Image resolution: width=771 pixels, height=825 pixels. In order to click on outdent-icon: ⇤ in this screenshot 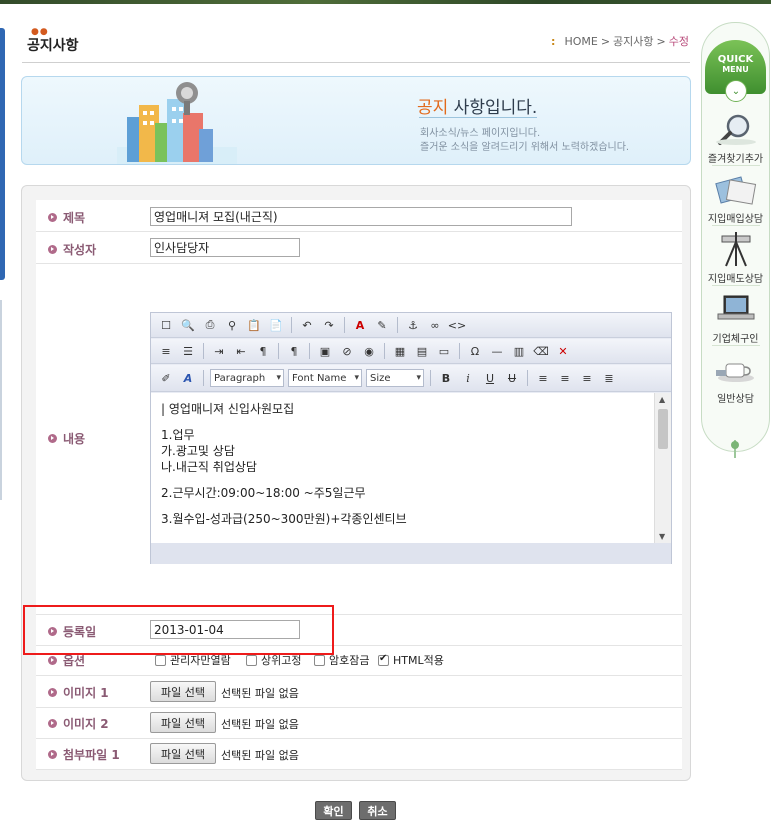, I will do `click(241, 351)`.